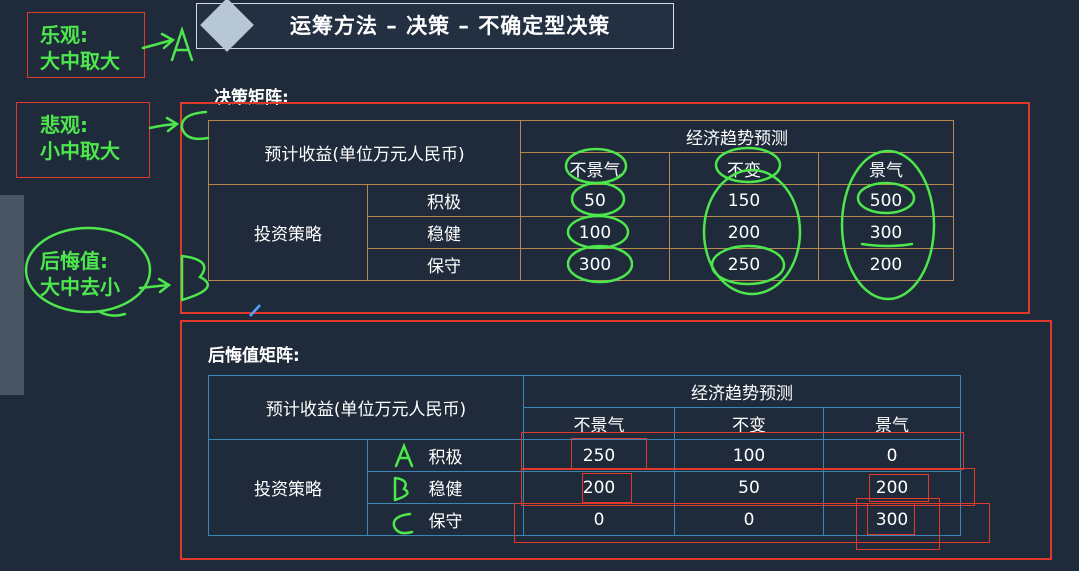 The image size is (1079, 571). What do you see at coordinates (80, 138) in the screenshot?
I see `pessimistic-note: 悲观: 小中取大` at bounding box center [80, 138].